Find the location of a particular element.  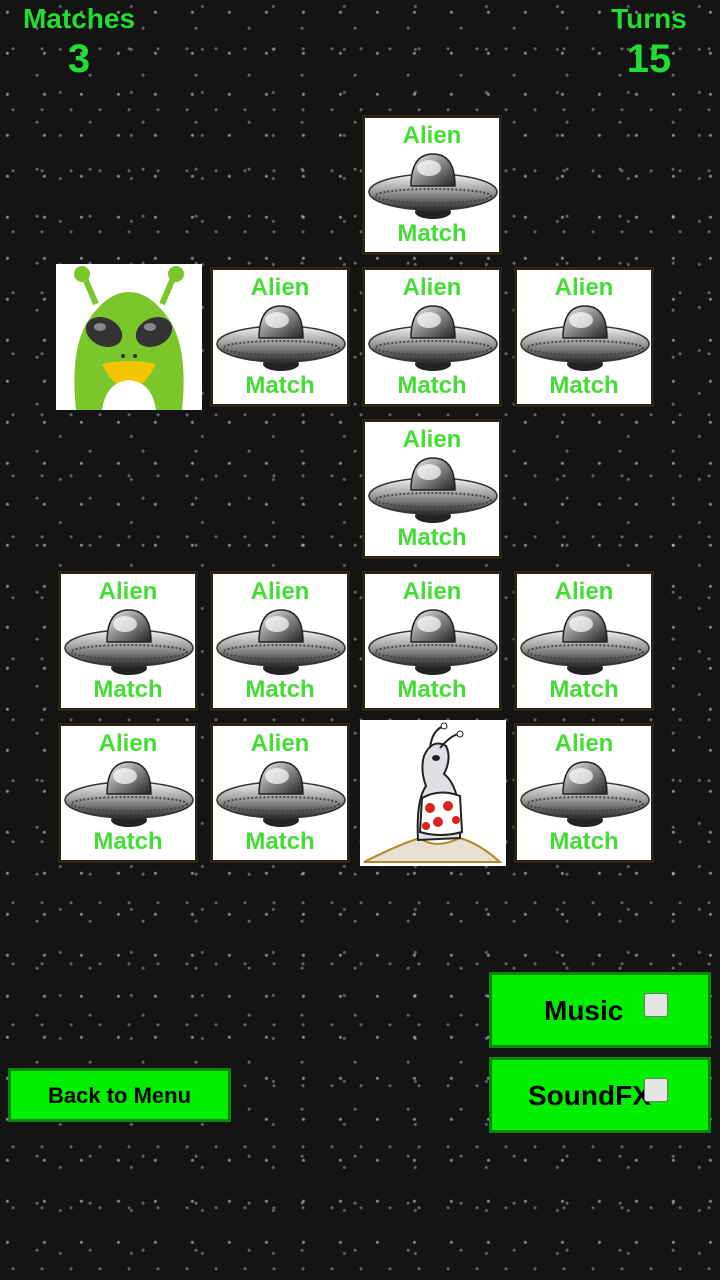

soundfx-toggle: SoundFX is located at coordinates (600, 1095).